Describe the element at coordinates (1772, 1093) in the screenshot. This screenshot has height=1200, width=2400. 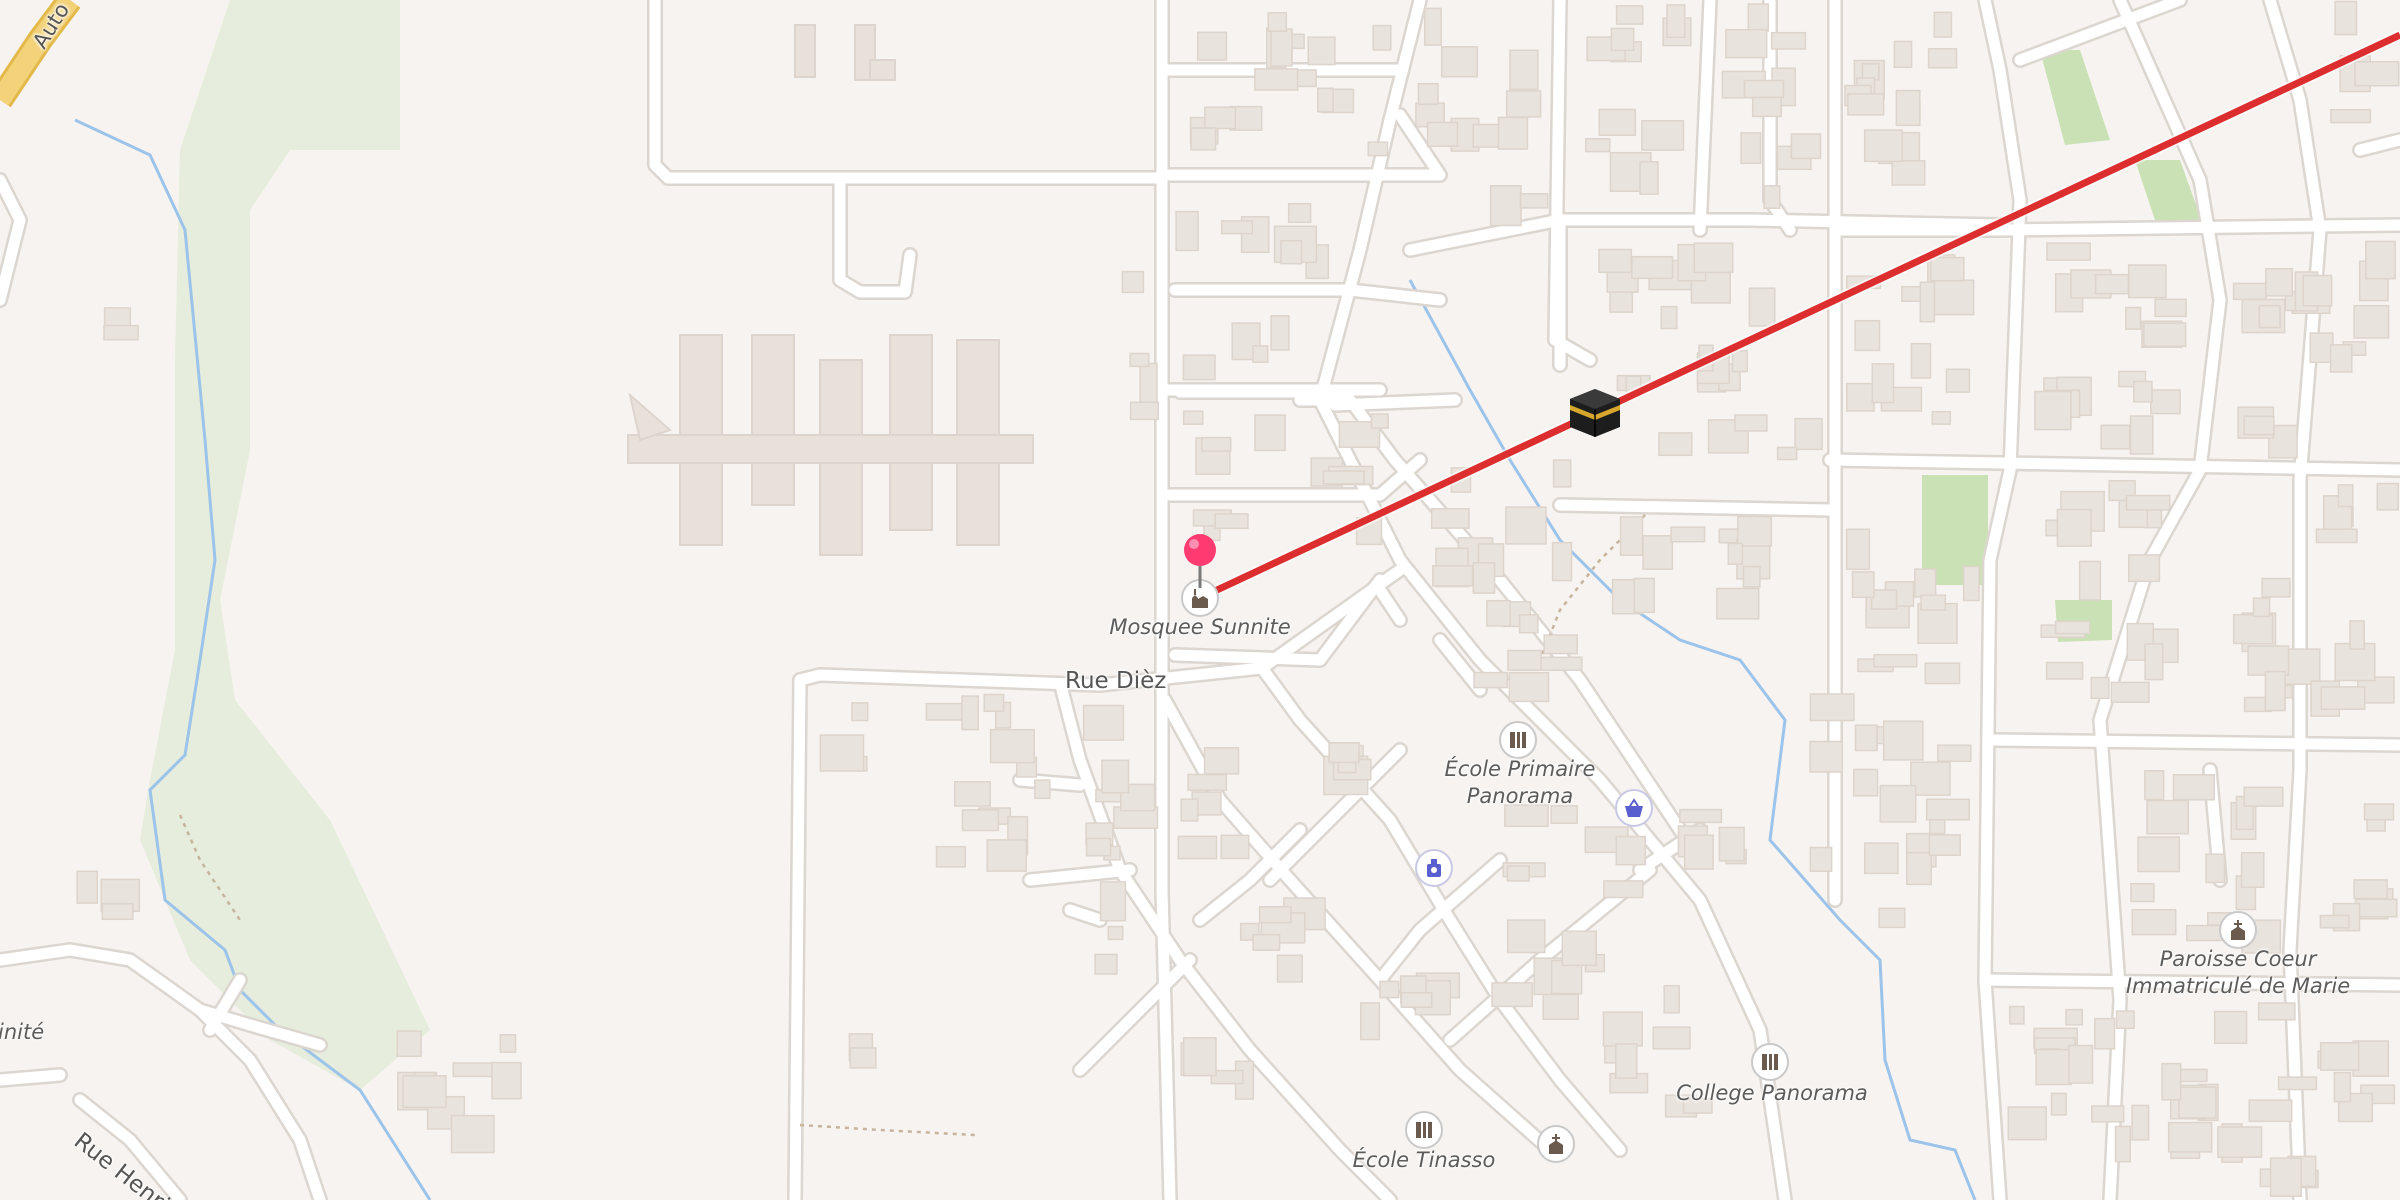
I see `poi-college-panorama-label: College Panorama` at that location.